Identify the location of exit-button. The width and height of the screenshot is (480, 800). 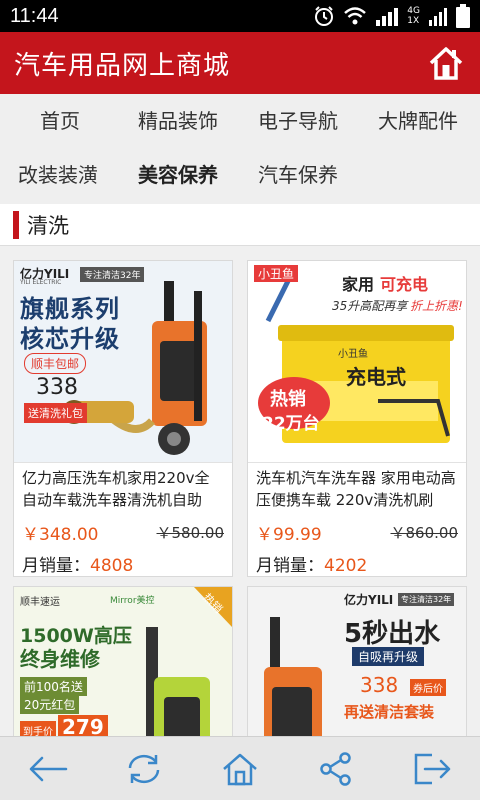
(432, 769).